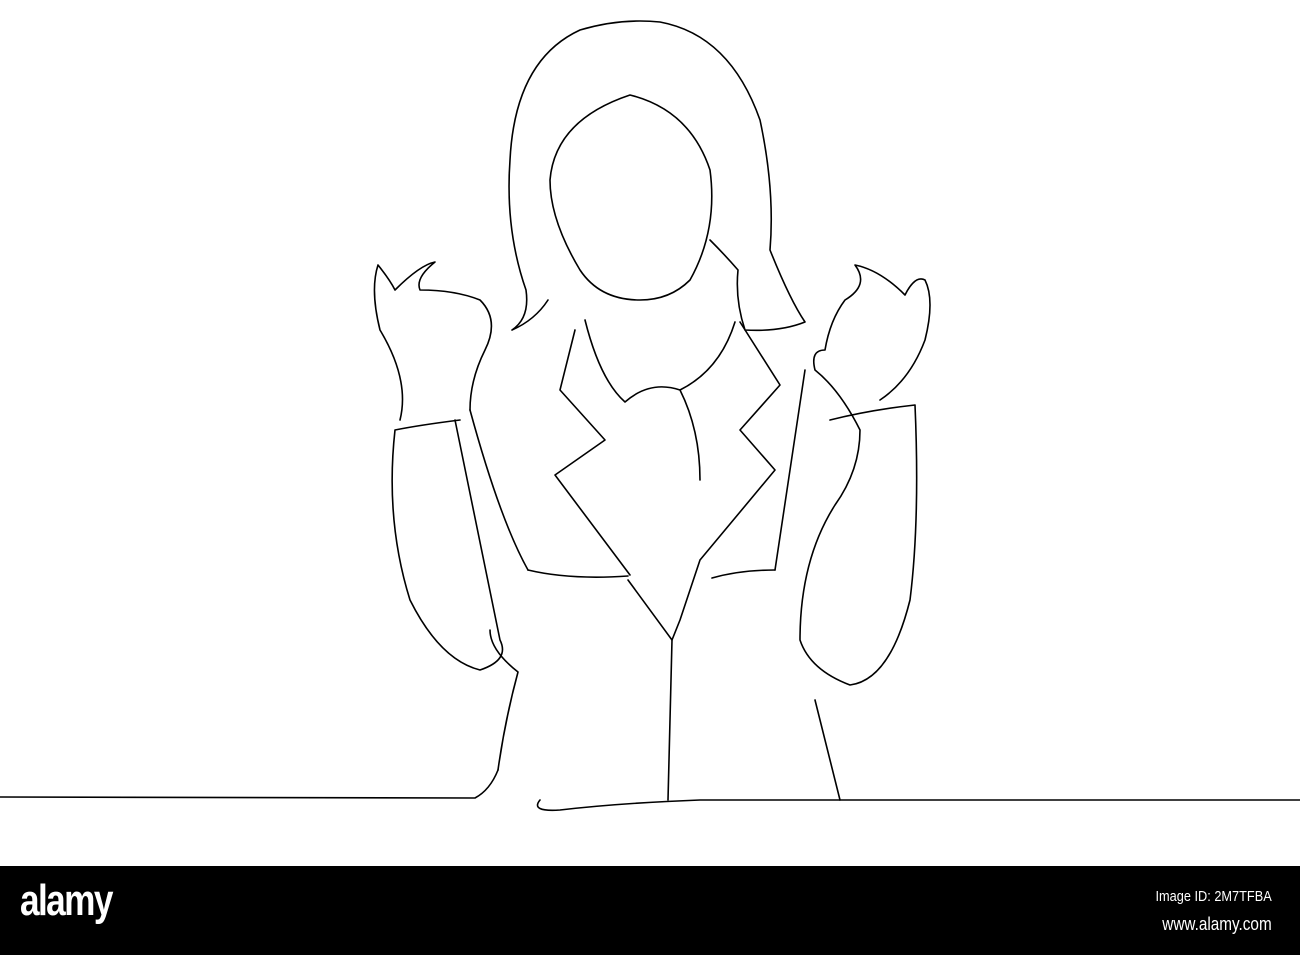 This screenshot has height=955, width=1300. What do you see at coordinates (665, 685) in the screenshot?
I see `jacket-body` at bounding box center [665, 685].